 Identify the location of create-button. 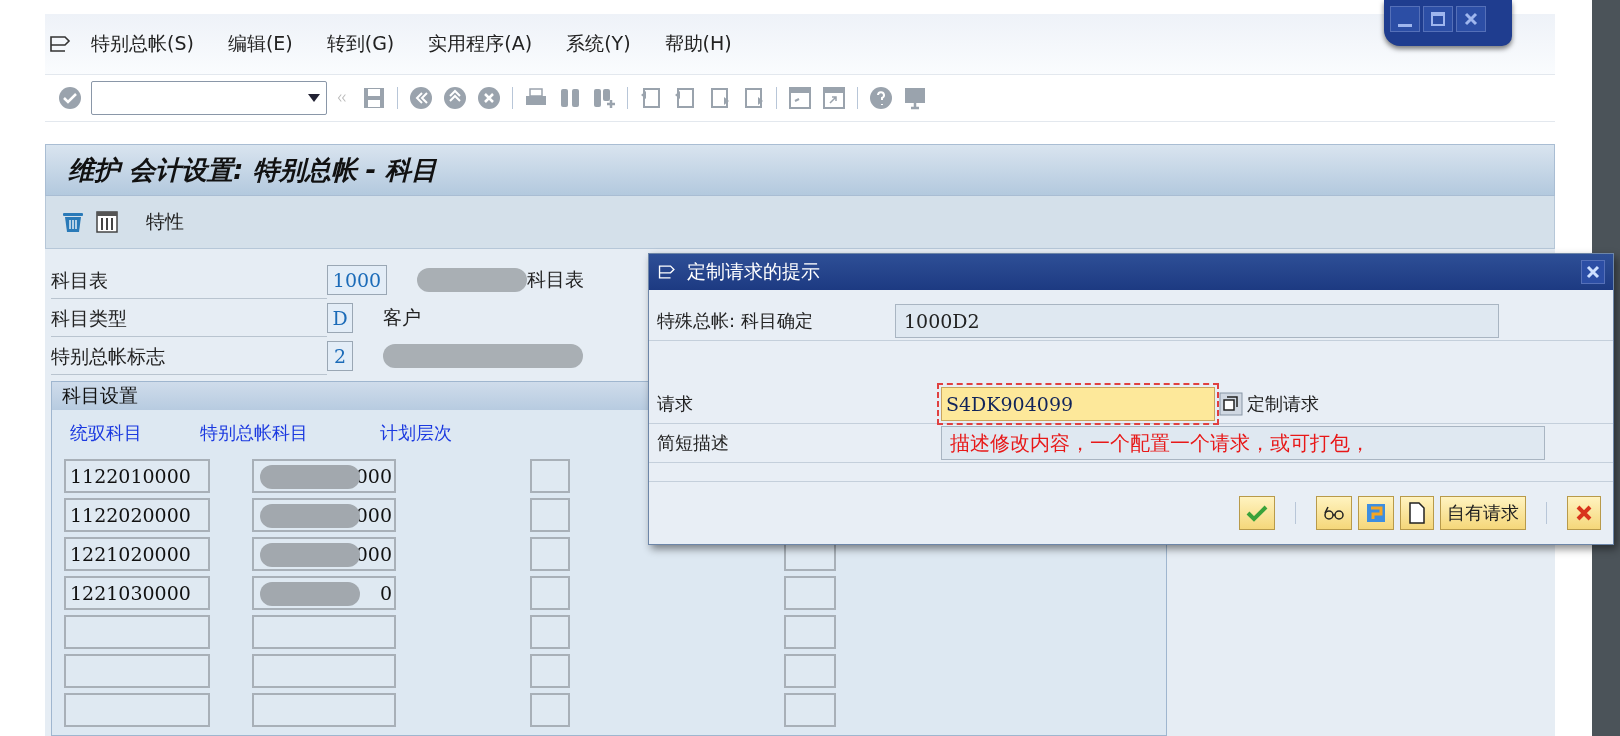
(1417, 513).